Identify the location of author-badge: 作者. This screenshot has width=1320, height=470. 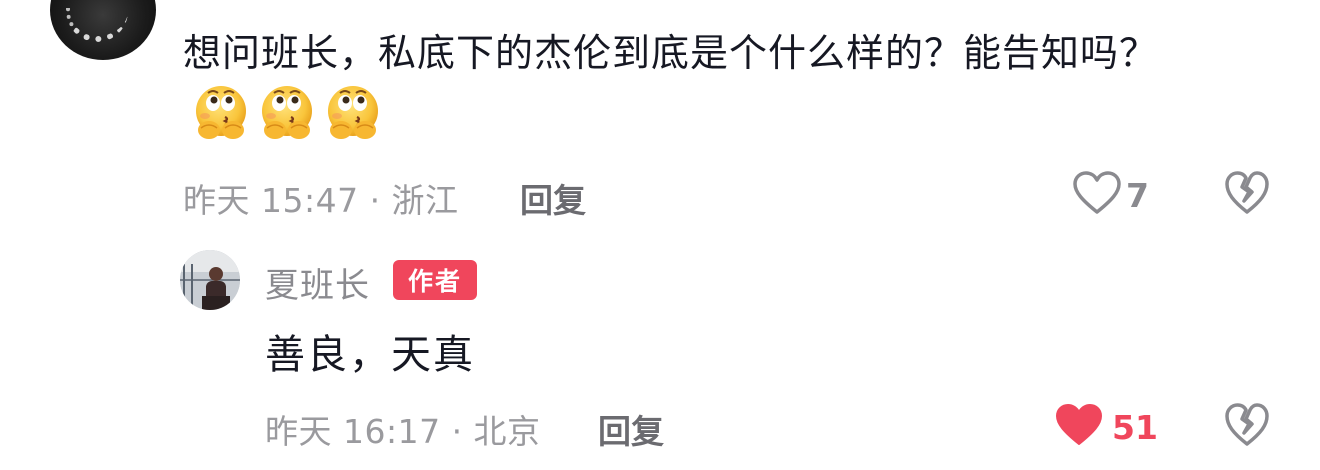
(435, 280).